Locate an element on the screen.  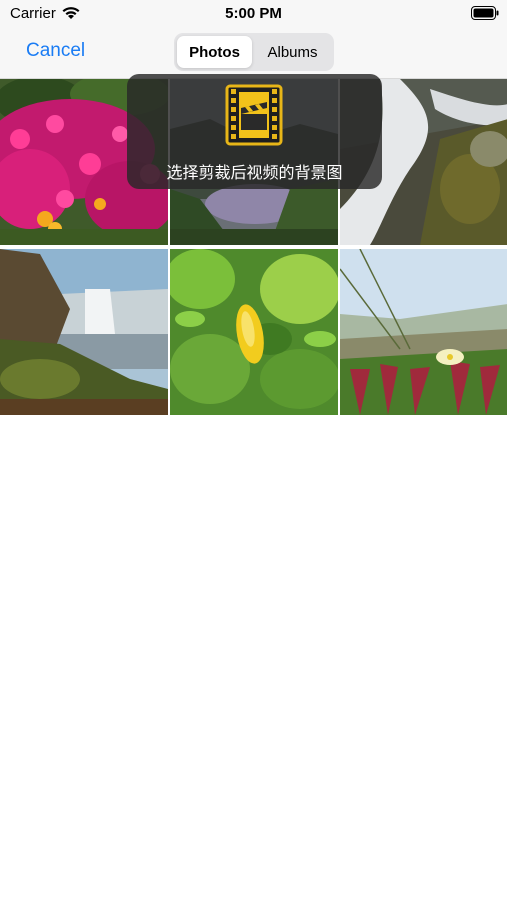
status-bar: Carrier 5:00 PM is located at coordinates (253, 14).